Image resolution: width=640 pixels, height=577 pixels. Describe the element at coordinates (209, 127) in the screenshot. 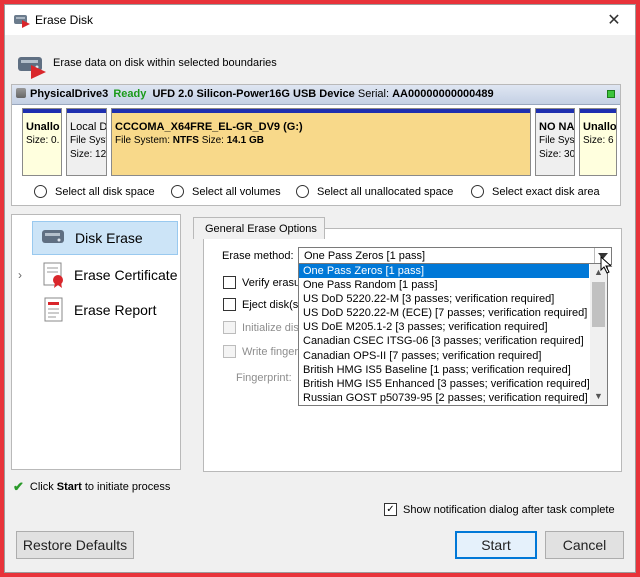

I see `partition-name: CCCOMA_X64FRE_EL-GR_DV9 (G:)` at that location.